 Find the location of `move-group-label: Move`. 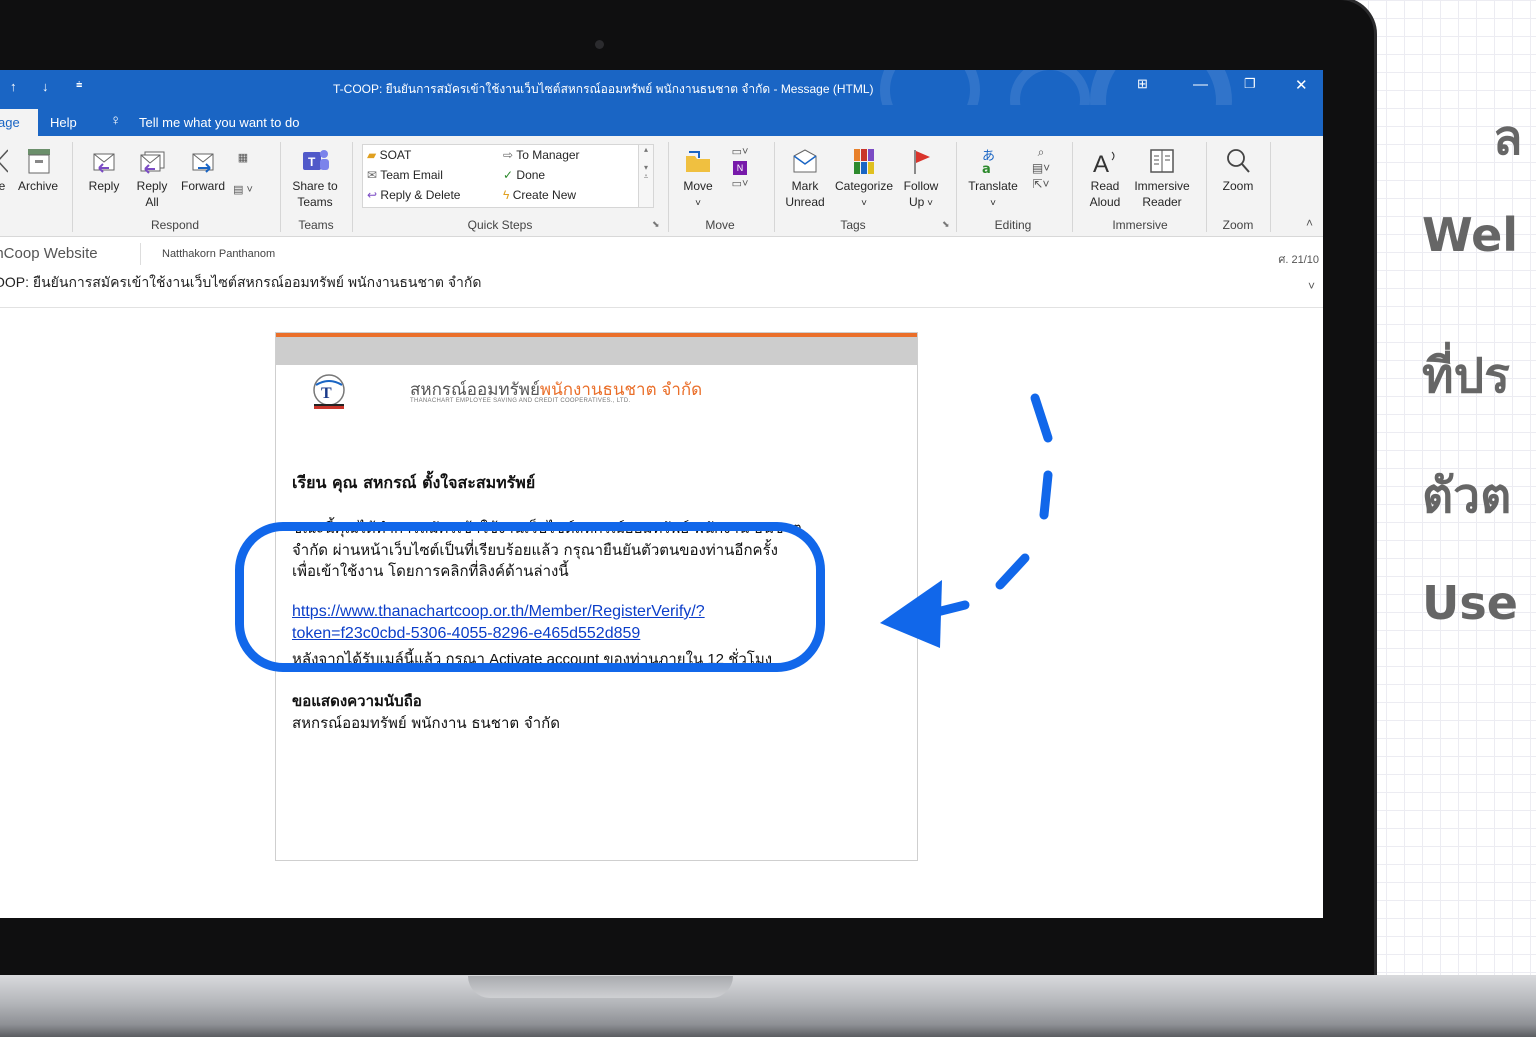

move-group-label: Move is located at coordinates (720, 225).